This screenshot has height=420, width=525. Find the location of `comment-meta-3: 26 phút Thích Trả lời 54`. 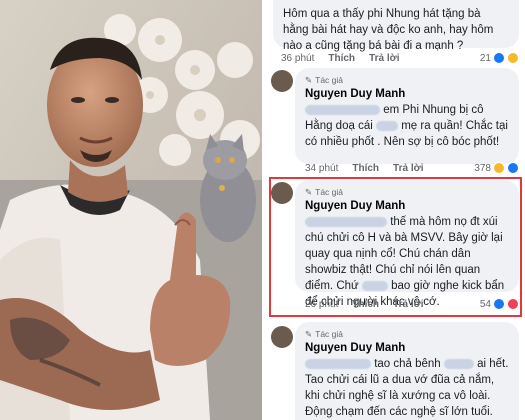

comment-meta-3: 26 phút Thích Trả lời 54 is located at coordinates (412, 304).